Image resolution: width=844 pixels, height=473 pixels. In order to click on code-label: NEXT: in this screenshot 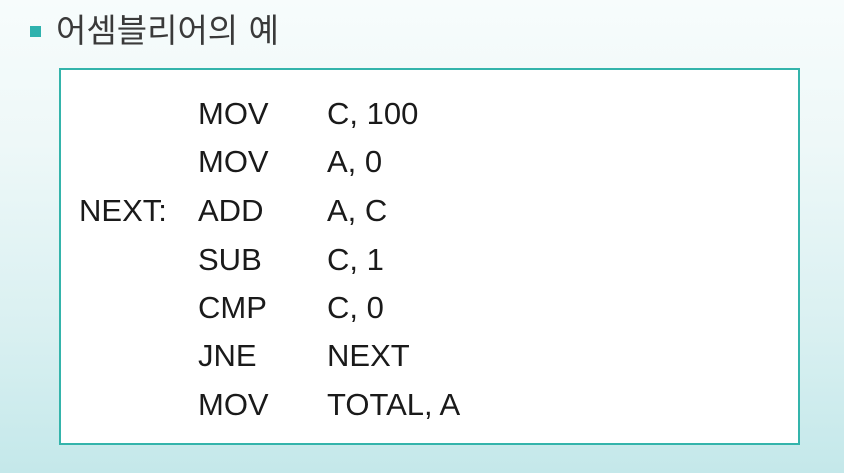, I will do `click(123, 210)`.